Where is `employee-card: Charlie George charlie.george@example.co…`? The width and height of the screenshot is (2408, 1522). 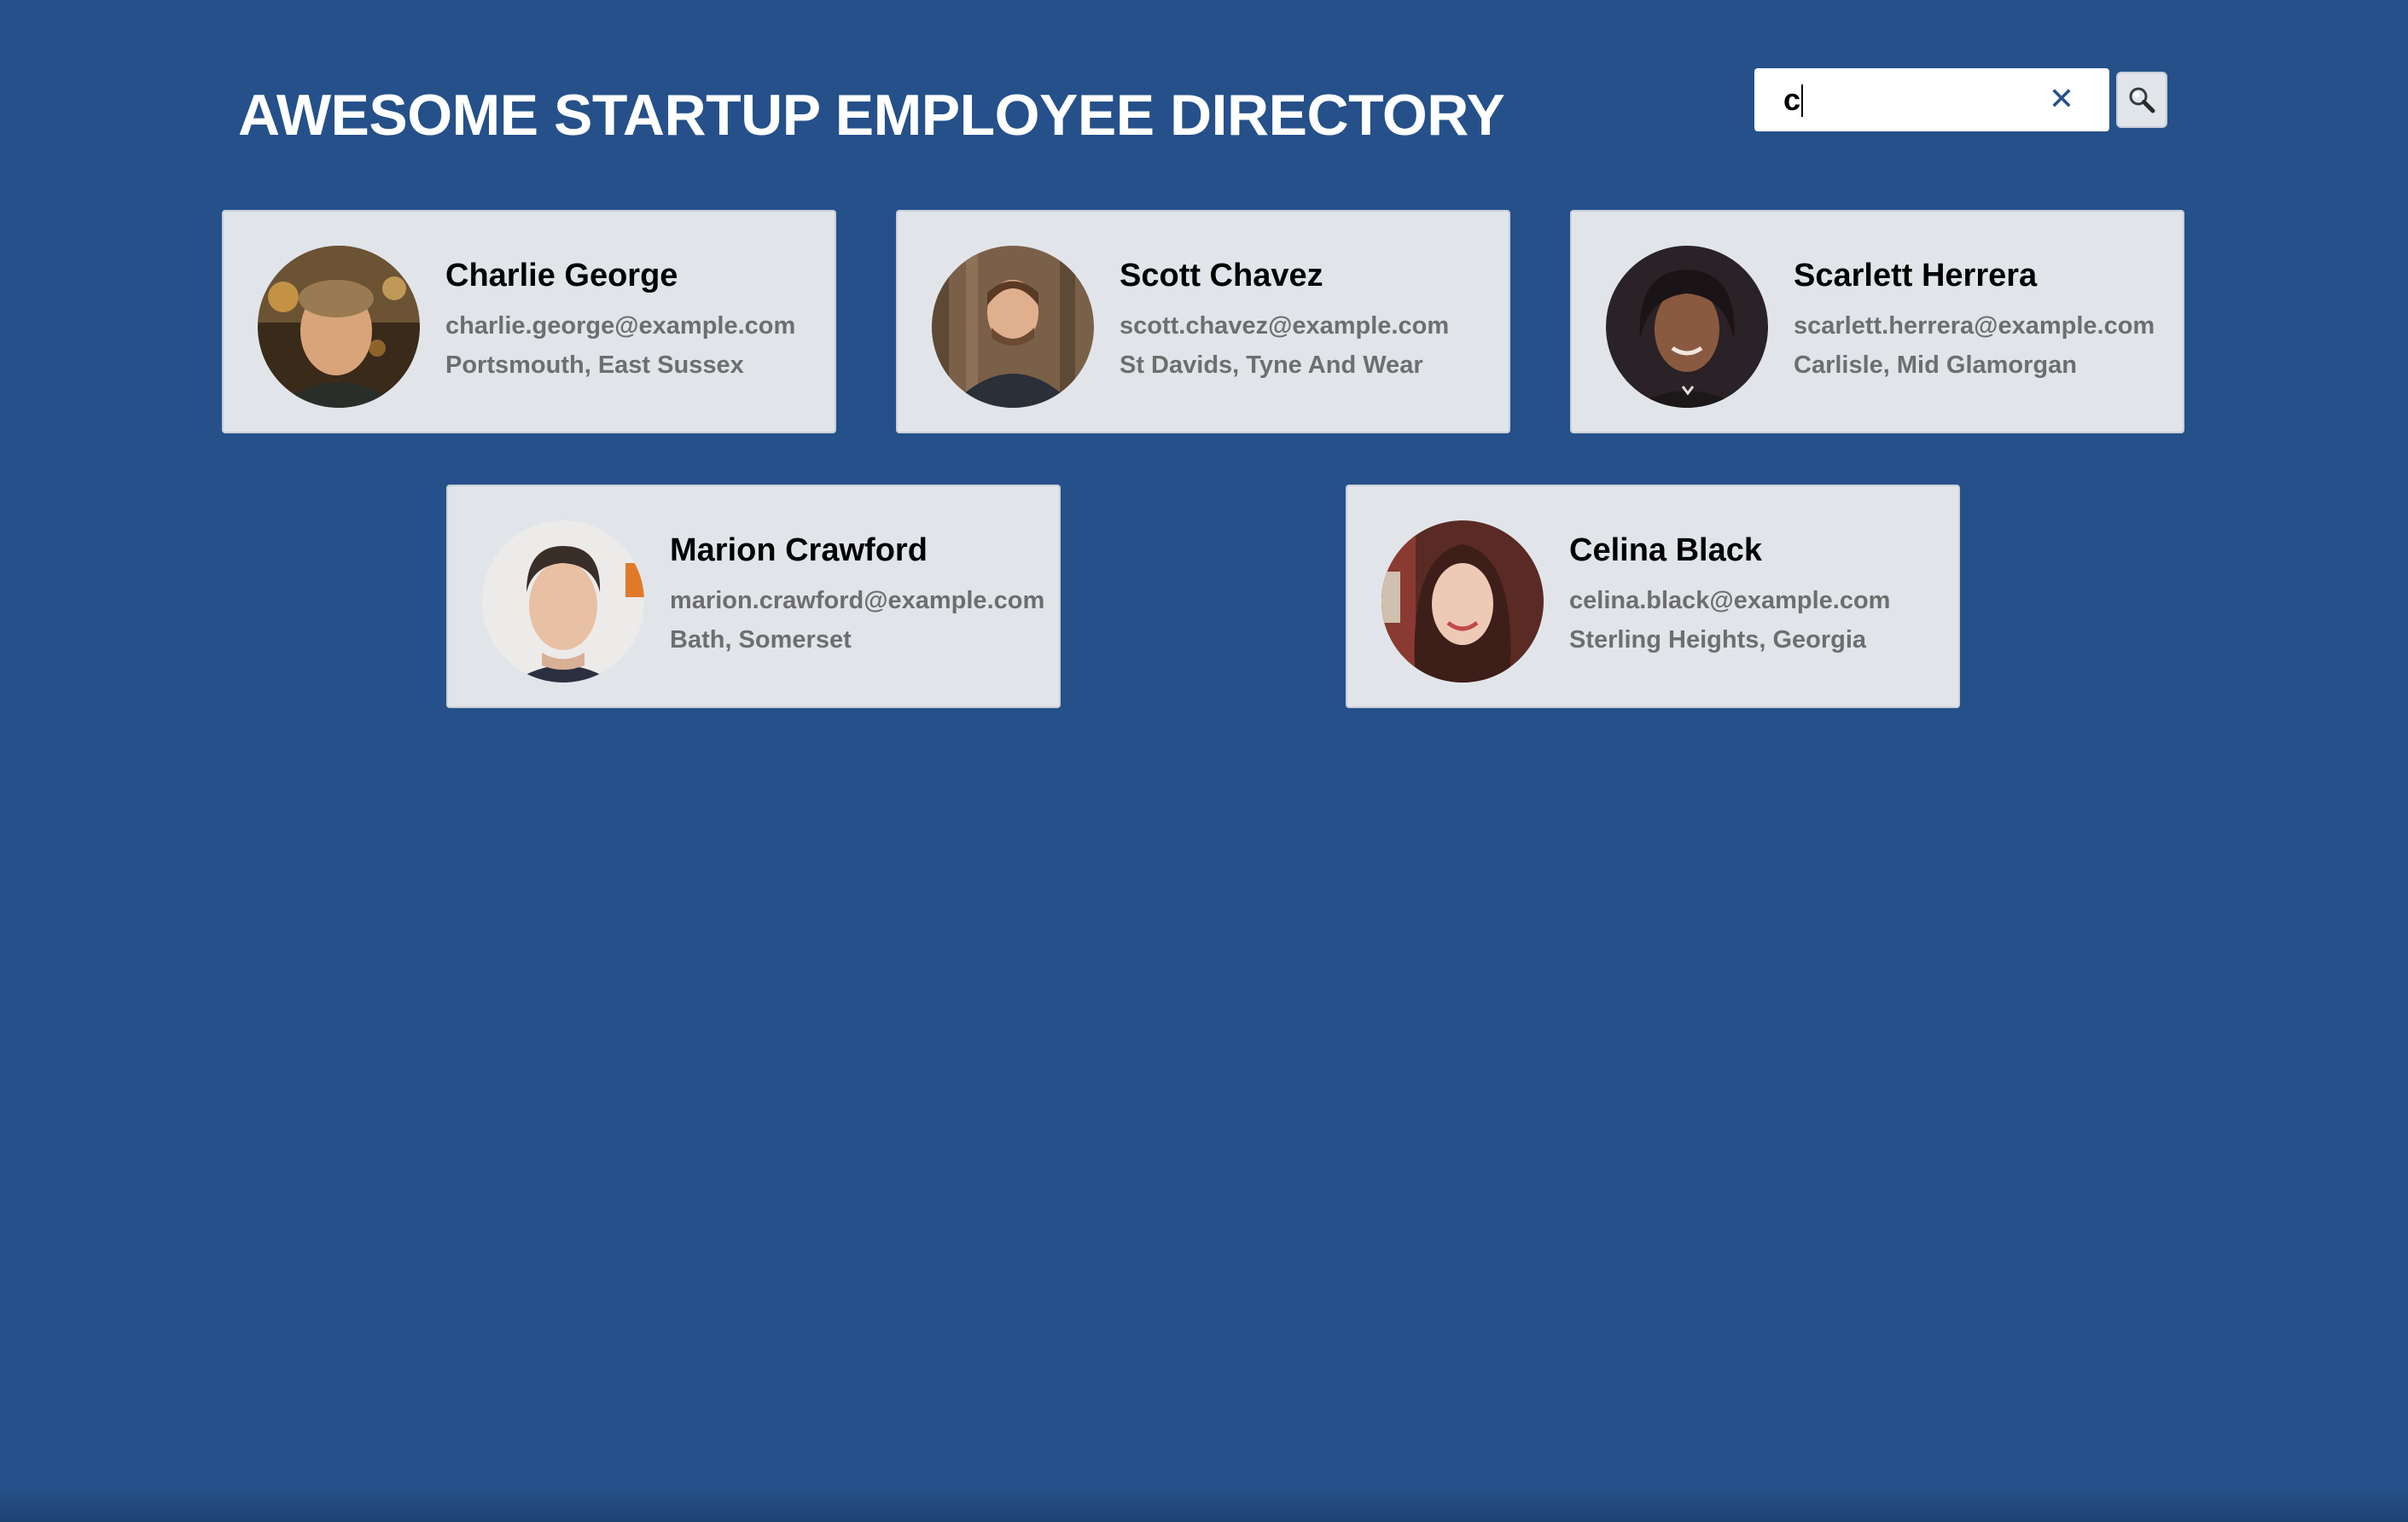
employee-card: Charlie George charlie.george@example.co… is located at coordinates (529, 321).